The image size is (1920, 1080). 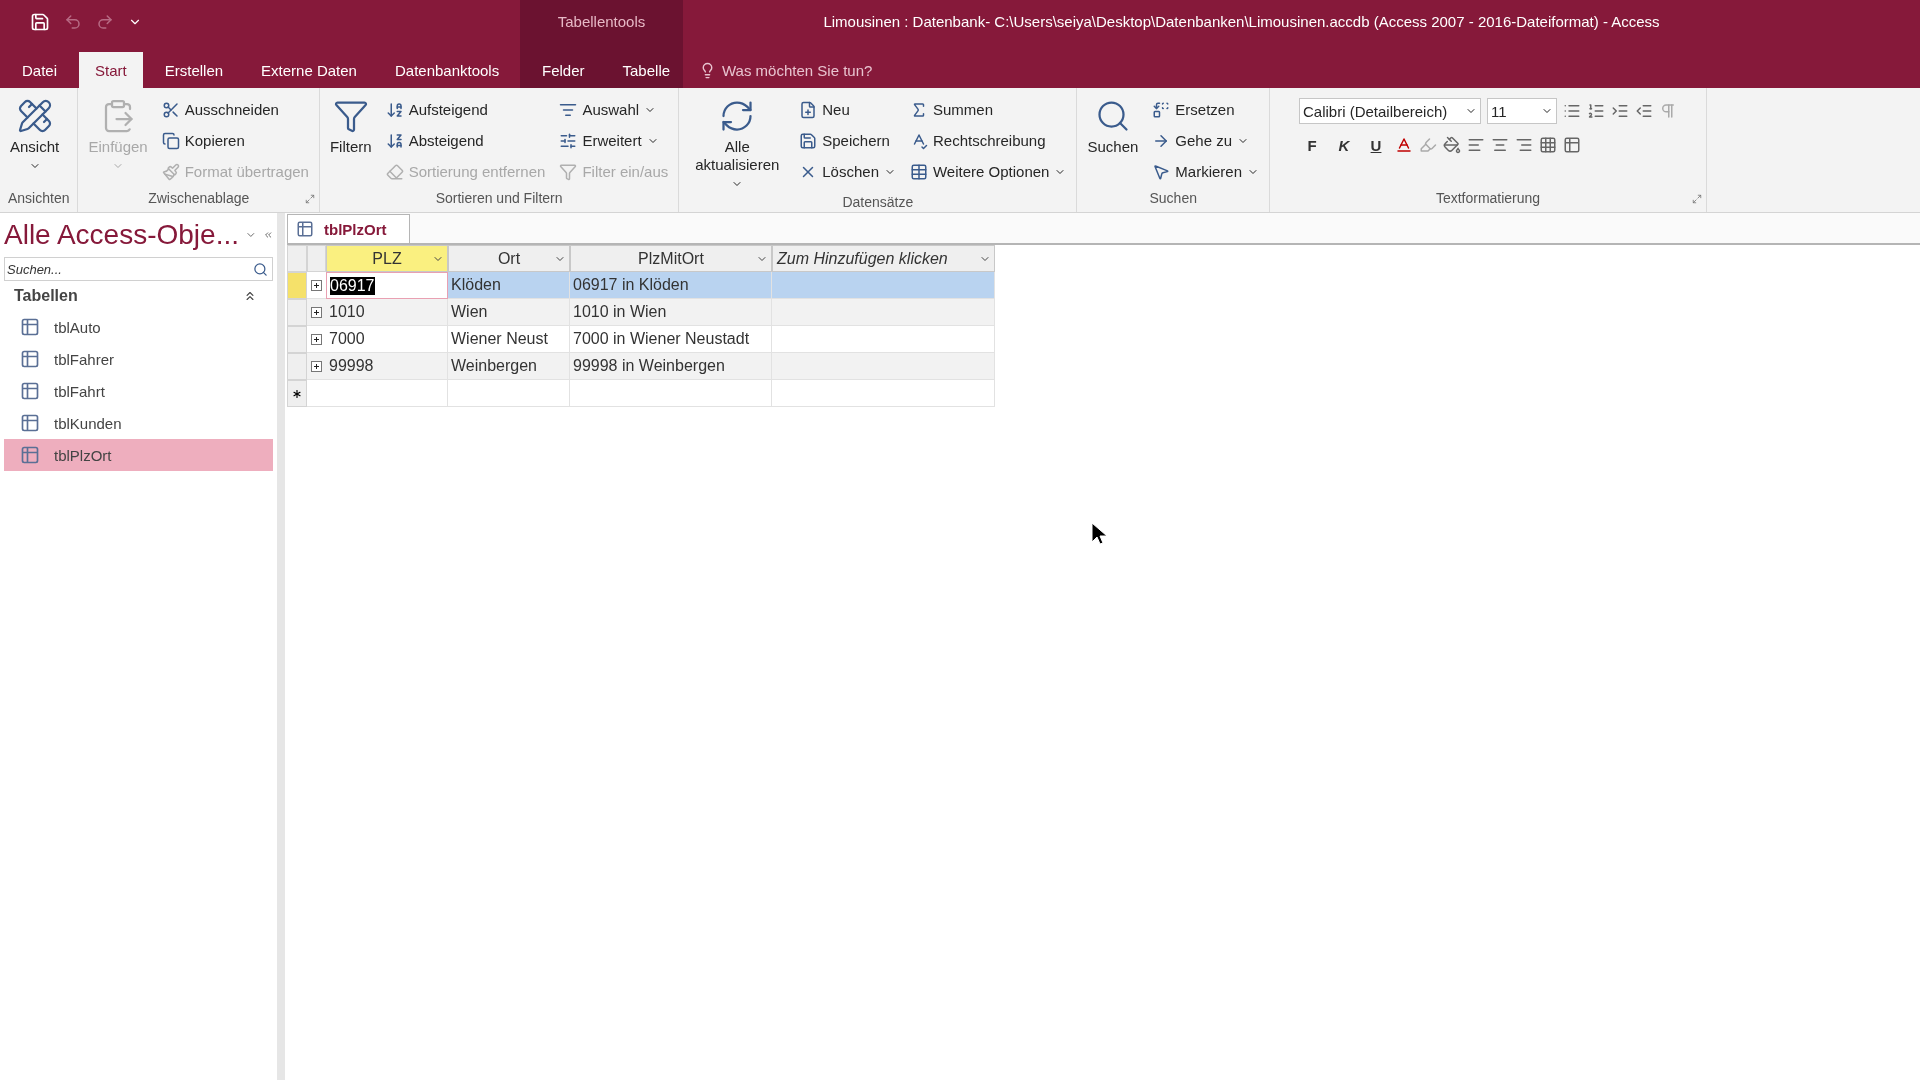 What do you see at coordinates (847, 109) in the screenshot?
I see `ribbon-button: Neu` at bounding box center [847, 109].